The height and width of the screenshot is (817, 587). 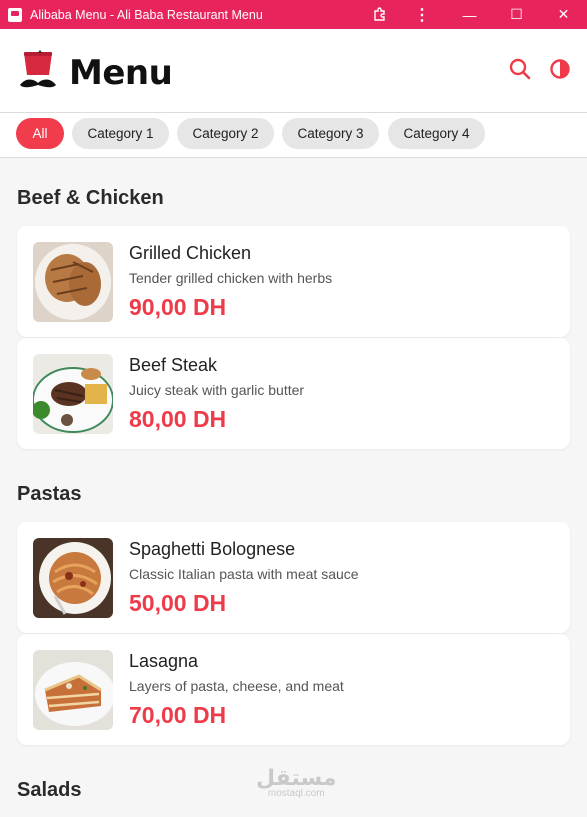 I want to click on item-description: Juicy steak with garlic butter, so click(x=217, y=390).